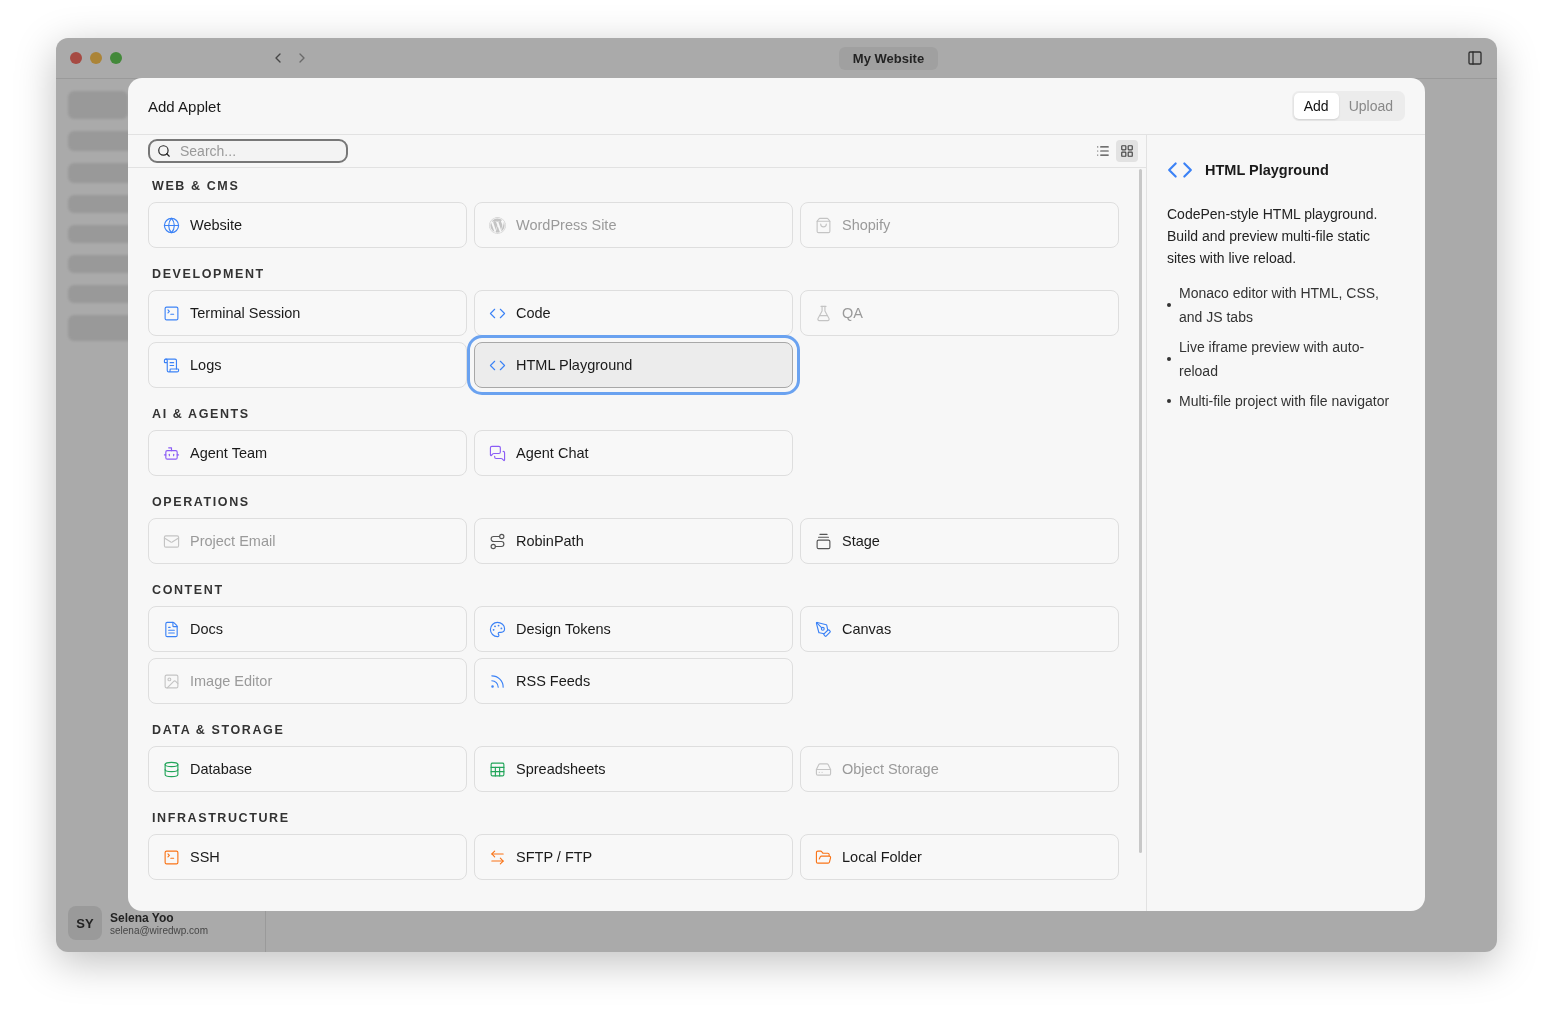 This screenshot has height=1026, width=1553. I want to click on route-icon, so click(497, 541).